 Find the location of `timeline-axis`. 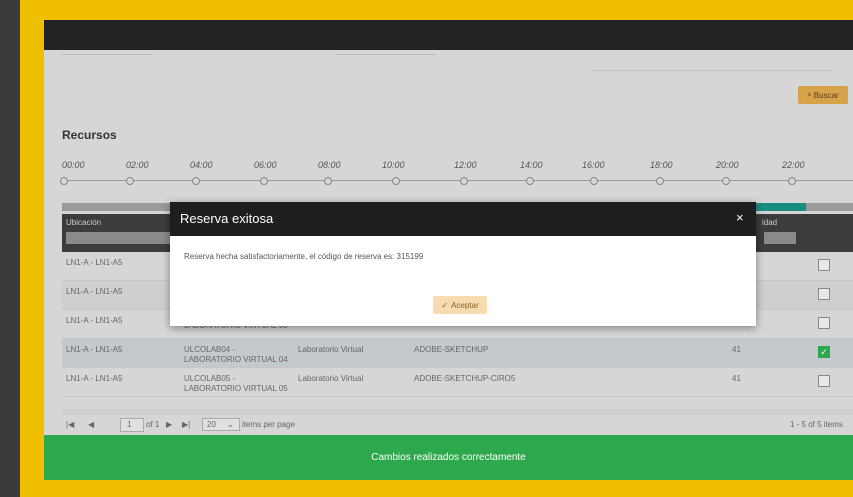

timeline-axis is located at coordinates (457, 180).